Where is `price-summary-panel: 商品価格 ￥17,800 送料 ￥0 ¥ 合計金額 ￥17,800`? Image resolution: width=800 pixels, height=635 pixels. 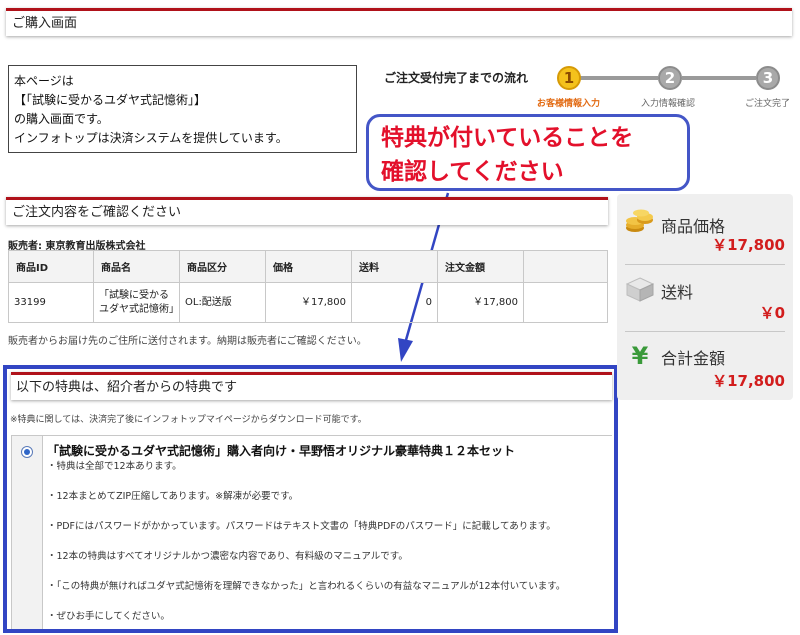
price-summary-panel: 商品価格 ￥17,800 送料 ￥0 ¥ 合計金額 ￥17,800 is located at coordinates (705, 297).